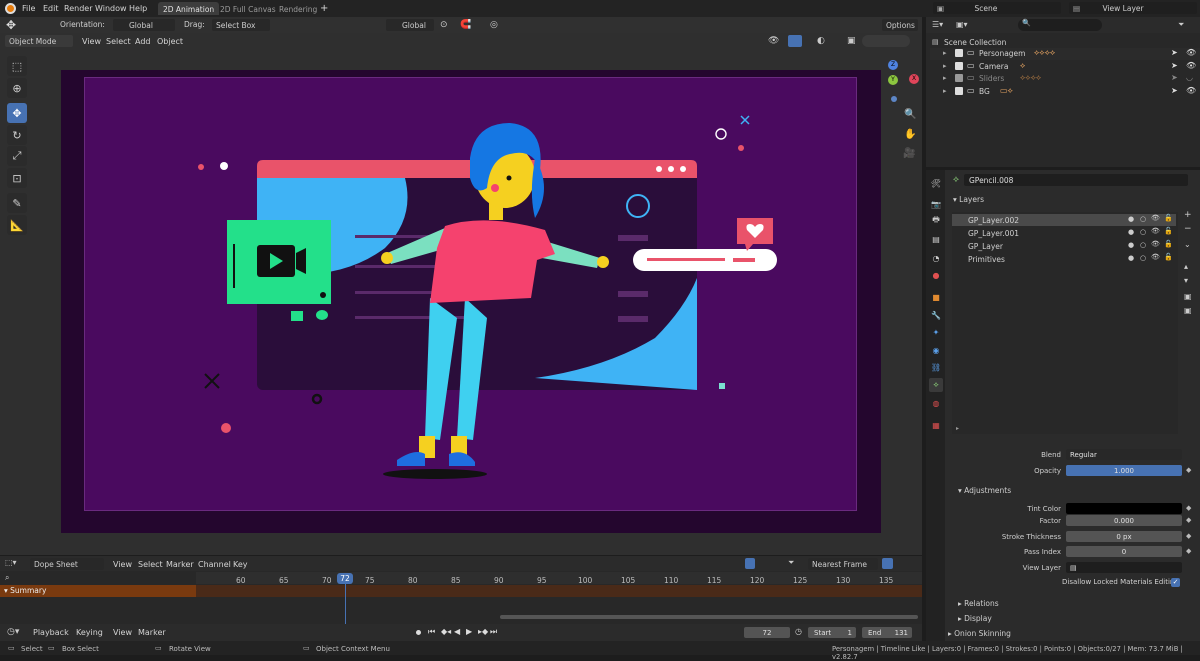  I want to click on pass-index-field: 0, so click(1124, 551).